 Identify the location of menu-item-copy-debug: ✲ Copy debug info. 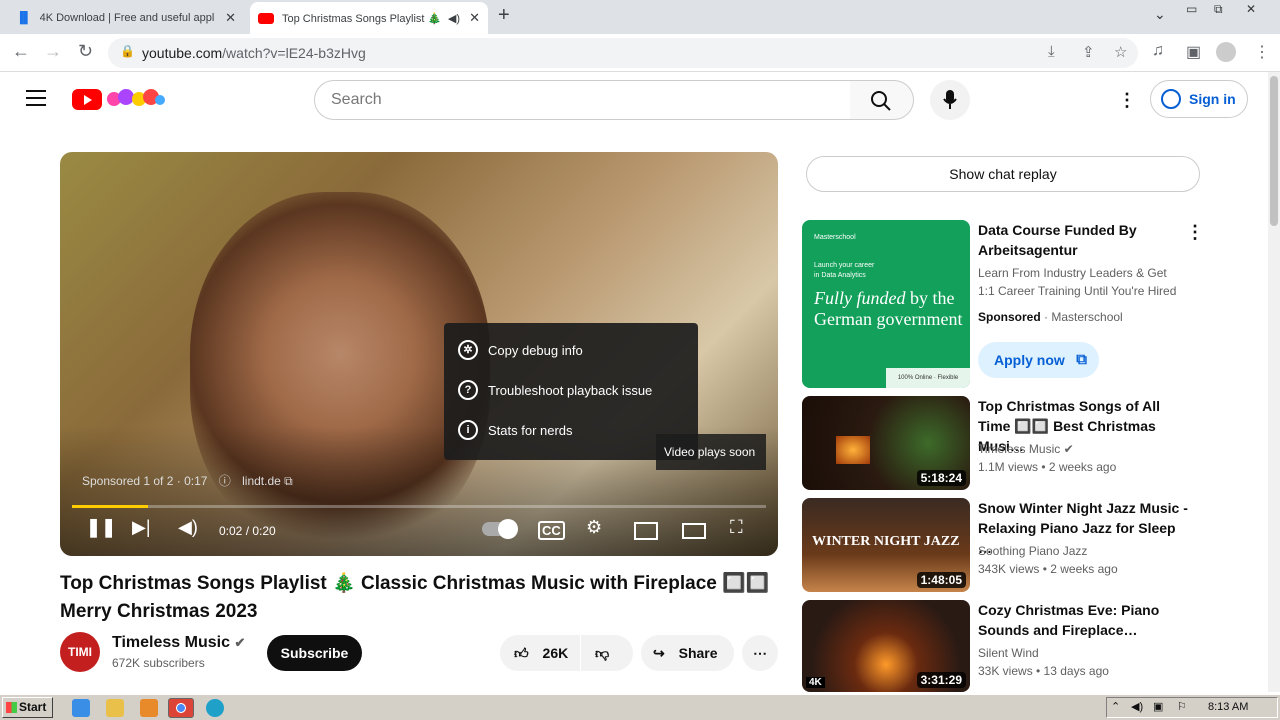
(520, 350).